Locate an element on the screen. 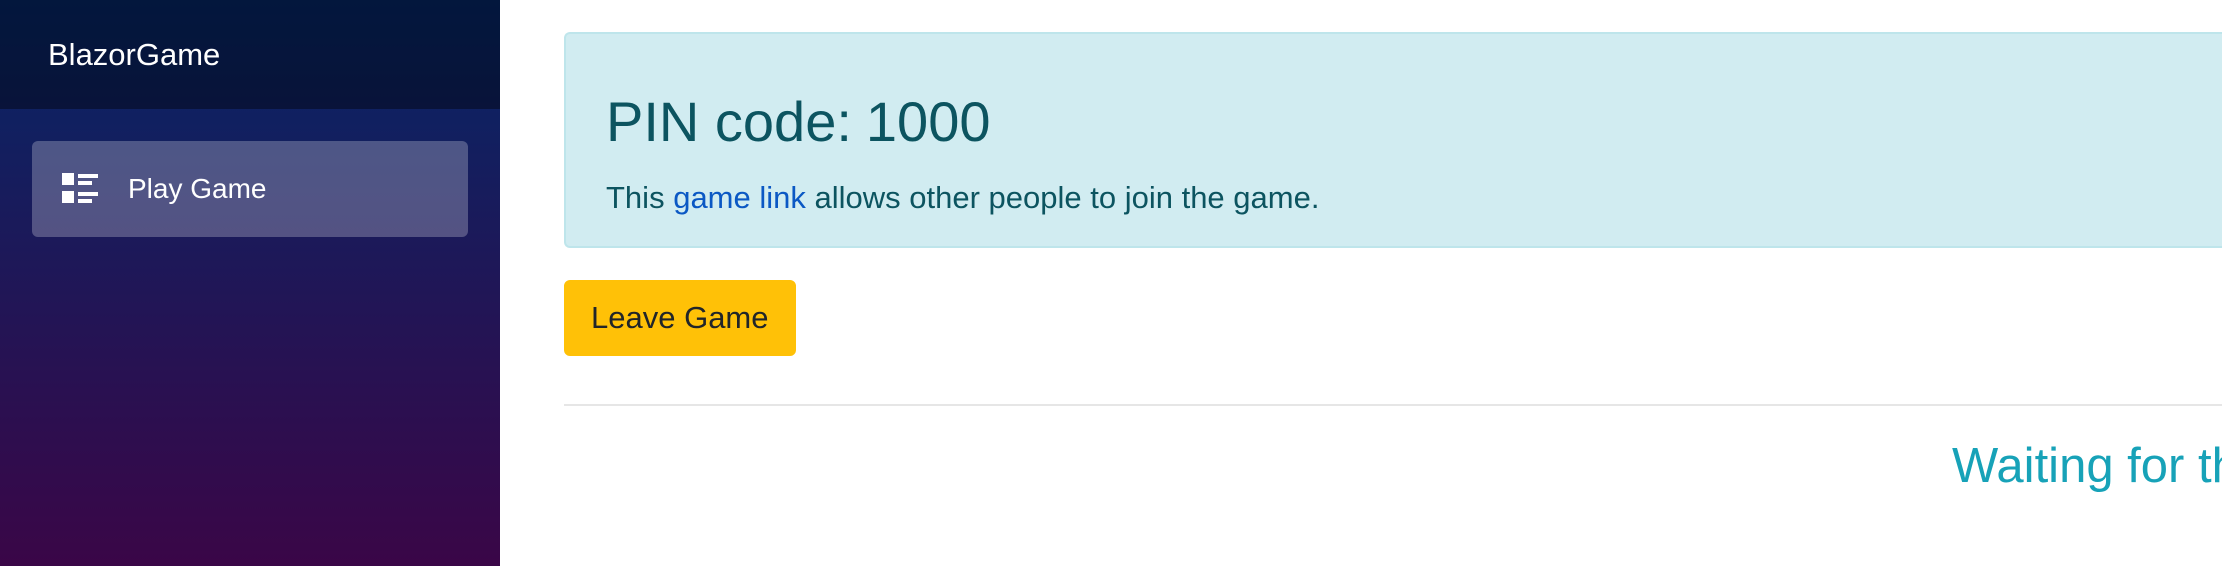 The width and height of the screenshot is (2222, 566). waiting-status: Waiting for the game to start. is located at coordinates (2087, 466).